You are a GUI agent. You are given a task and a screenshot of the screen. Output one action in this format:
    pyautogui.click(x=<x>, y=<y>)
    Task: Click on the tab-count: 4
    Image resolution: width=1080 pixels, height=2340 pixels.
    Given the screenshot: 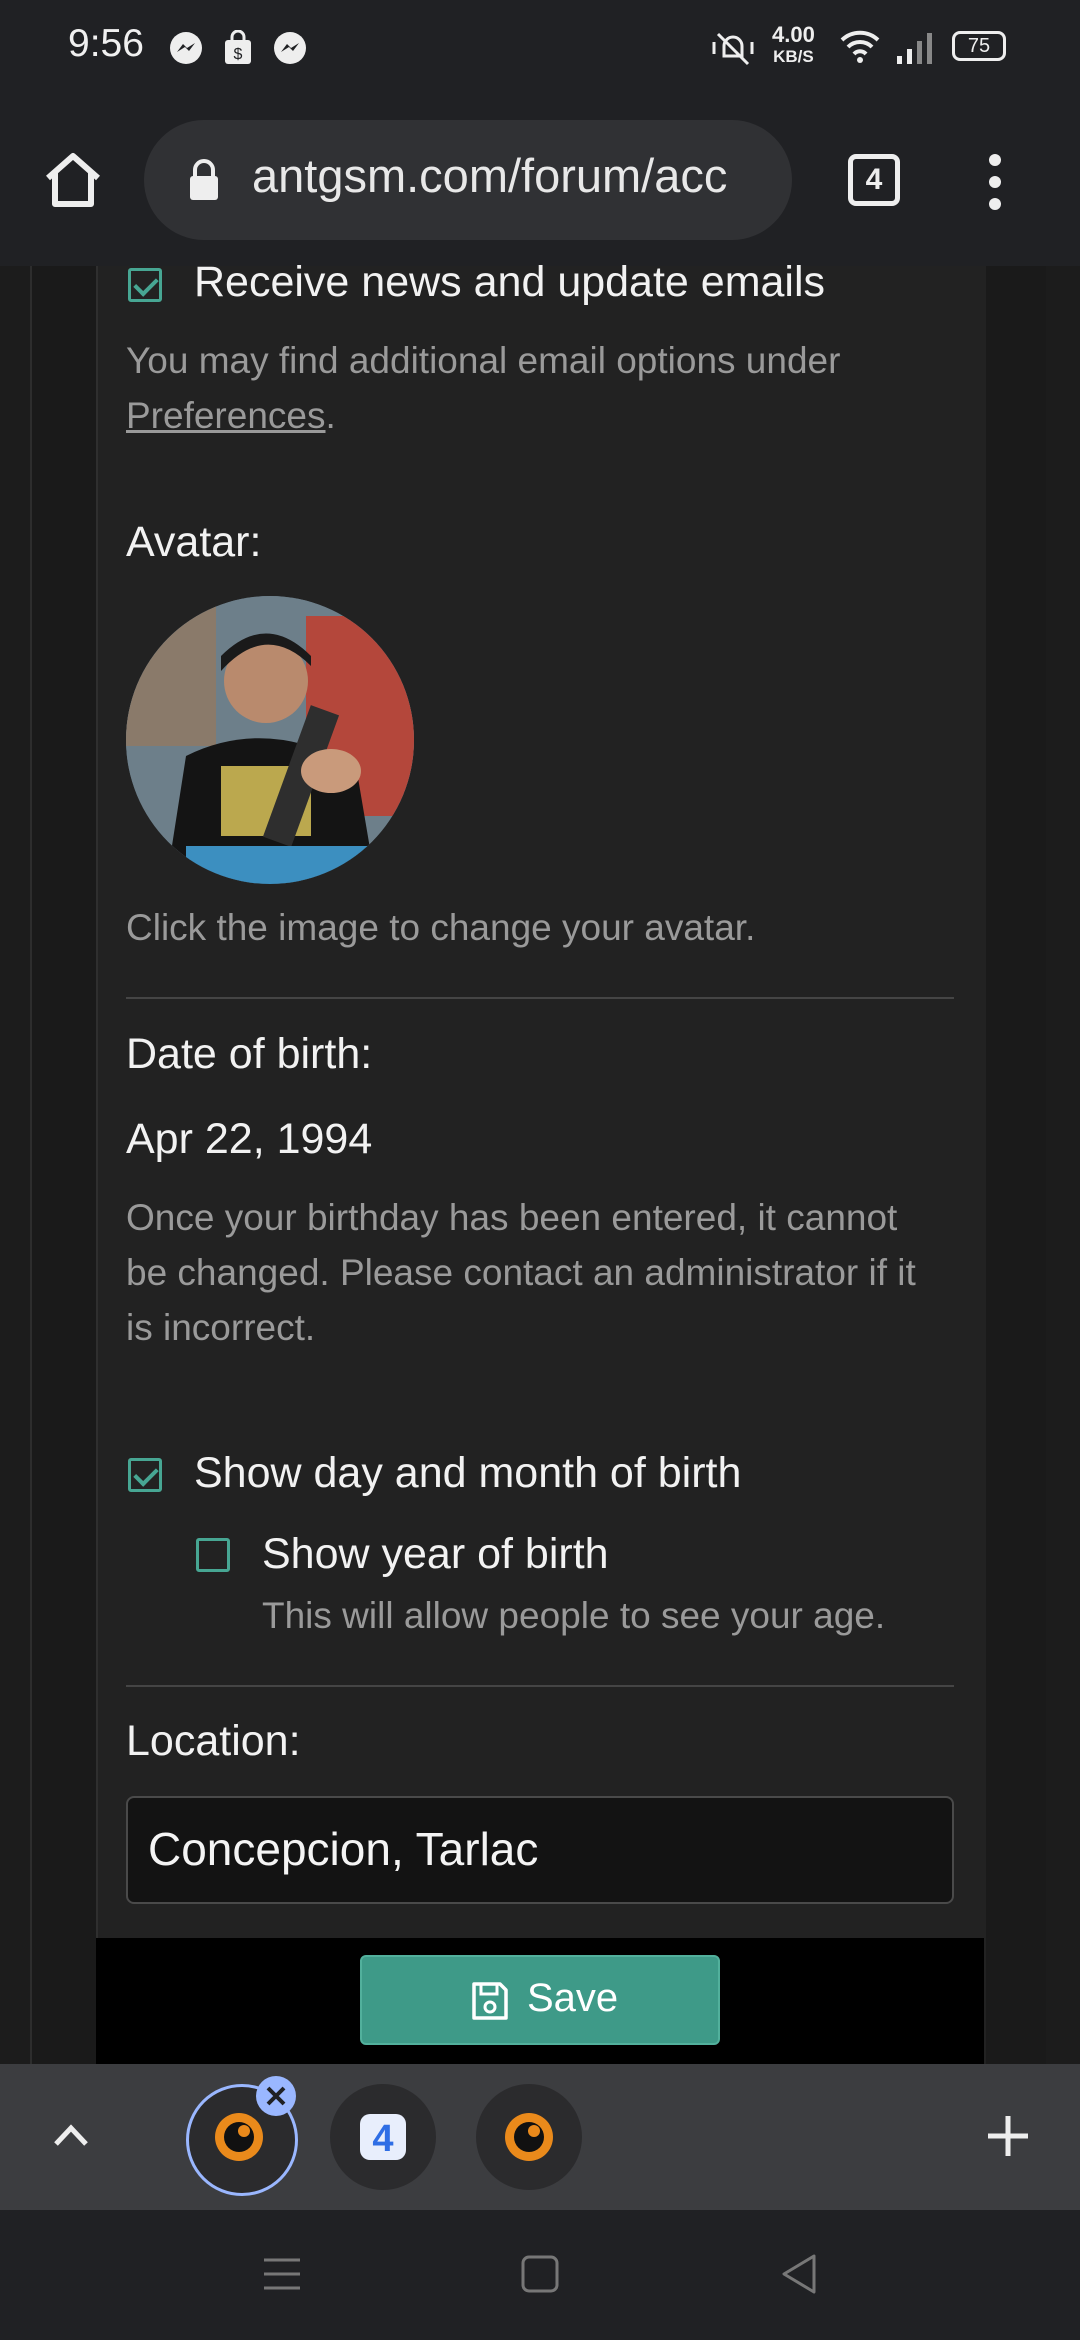 What is the action you would take?
    pyautogui.click(x=874, y=179)
    